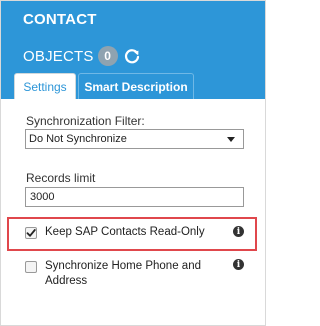 This screenshot has height=326, width=320. I want to click on sync-home-phone-label: Synchronize Home Phone and Address, so click(123, 273).